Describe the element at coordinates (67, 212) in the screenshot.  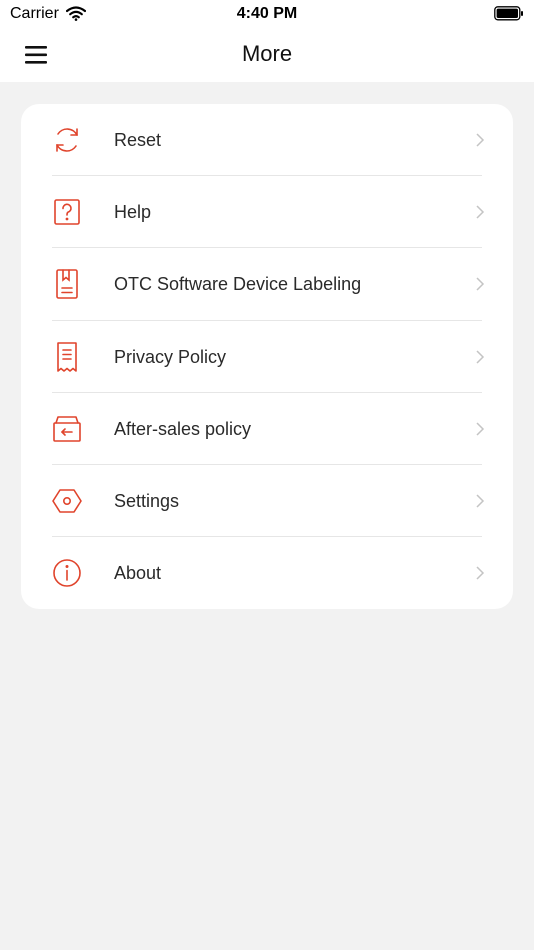
I see `help-icon` at that location.